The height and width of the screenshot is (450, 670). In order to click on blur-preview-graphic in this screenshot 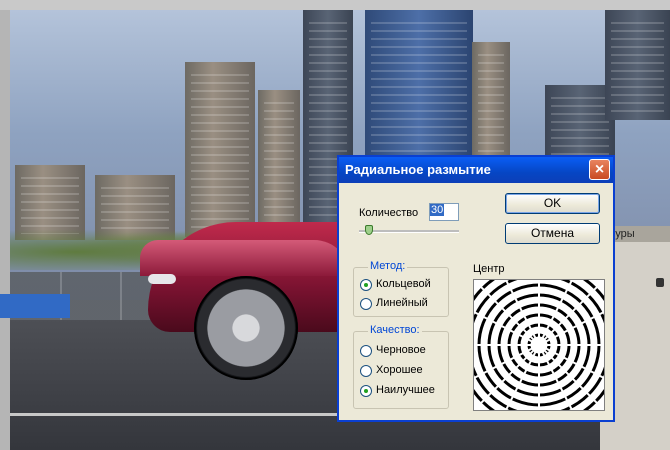, I will do `click(539, 345)`.